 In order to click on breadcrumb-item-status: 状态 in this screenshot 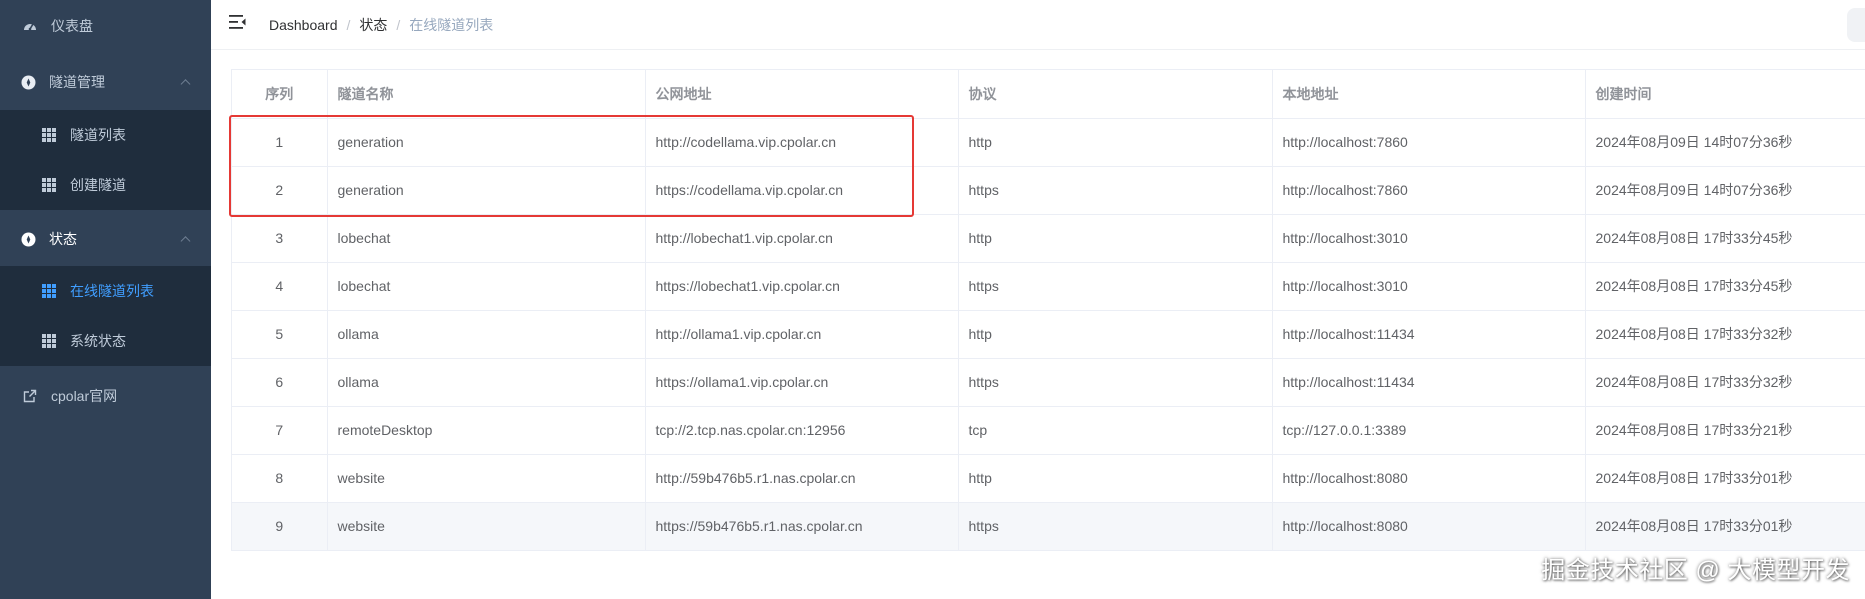, I will do `click(373, 25)`.